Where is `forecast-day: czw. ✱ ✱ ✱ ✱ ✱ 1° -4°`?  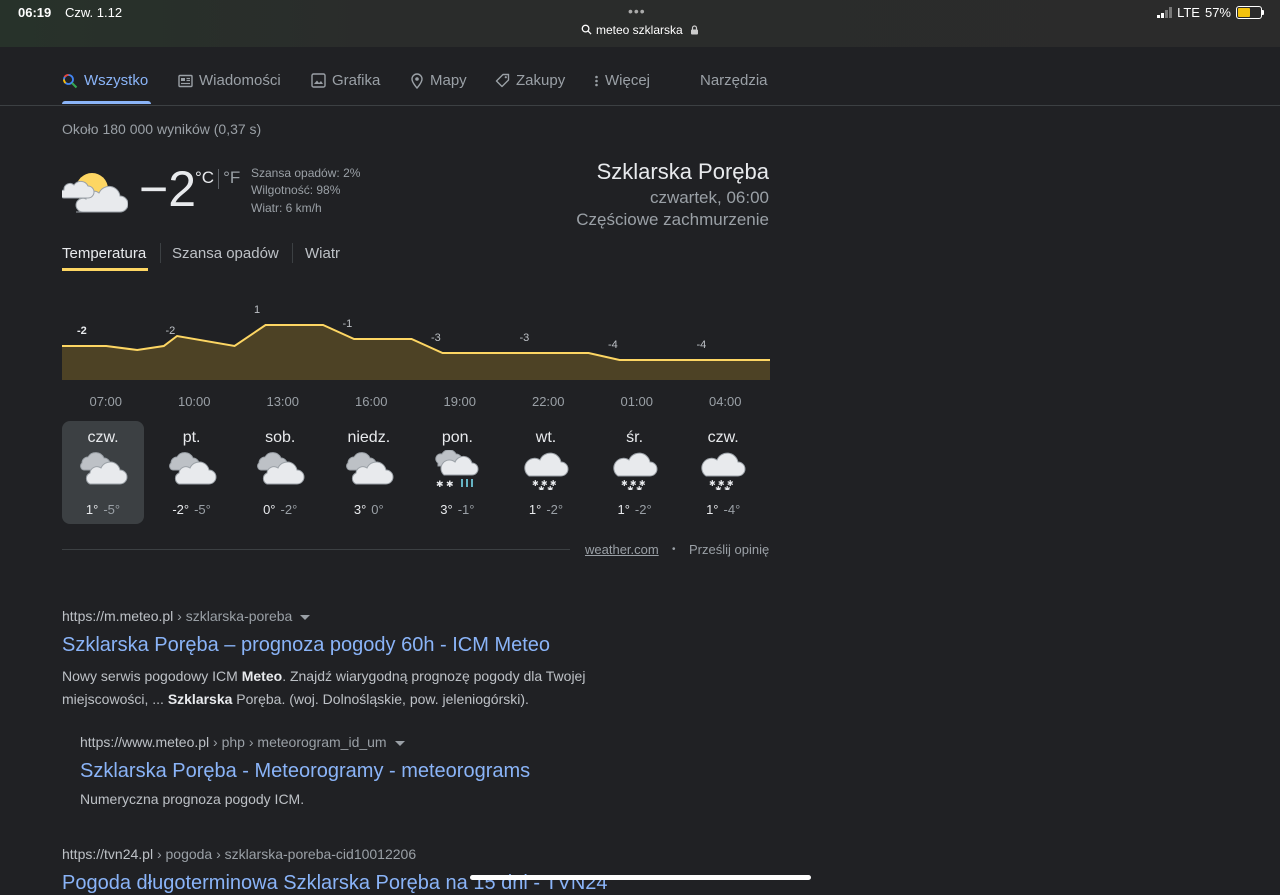 forecast-day: czw. ✱ ✱ ✱ ✱ ✱ 1° -4° is located at coordinates (723, 472).